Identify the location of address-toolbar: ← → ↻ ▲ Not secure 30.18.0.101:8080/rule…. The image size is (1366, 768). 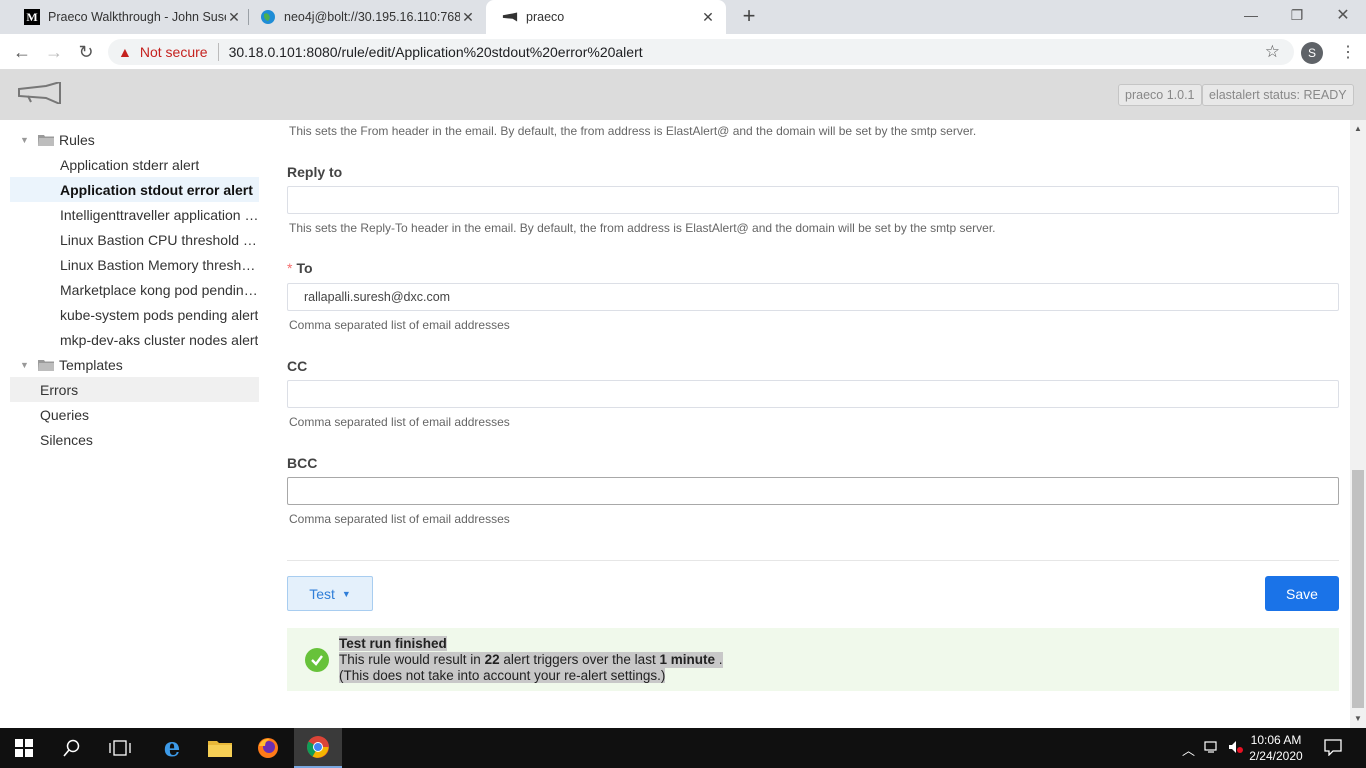
(683, 52).